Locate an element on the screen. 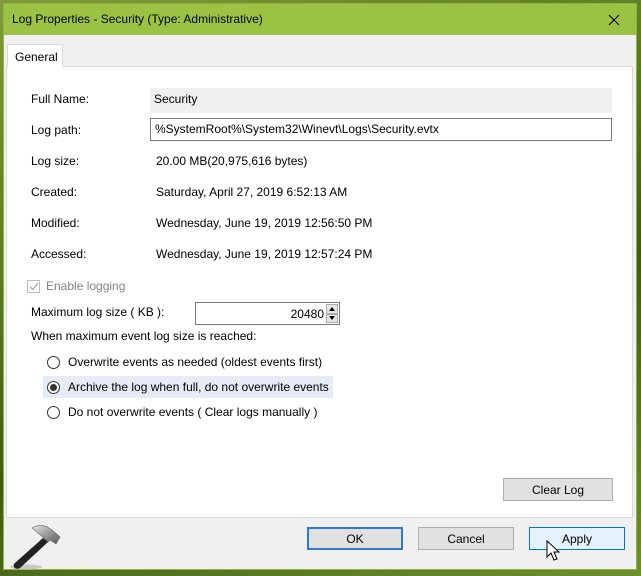 The height and width of the screenshot is (576, 641). arrow-up-icon is located at coordinates (332, 308).